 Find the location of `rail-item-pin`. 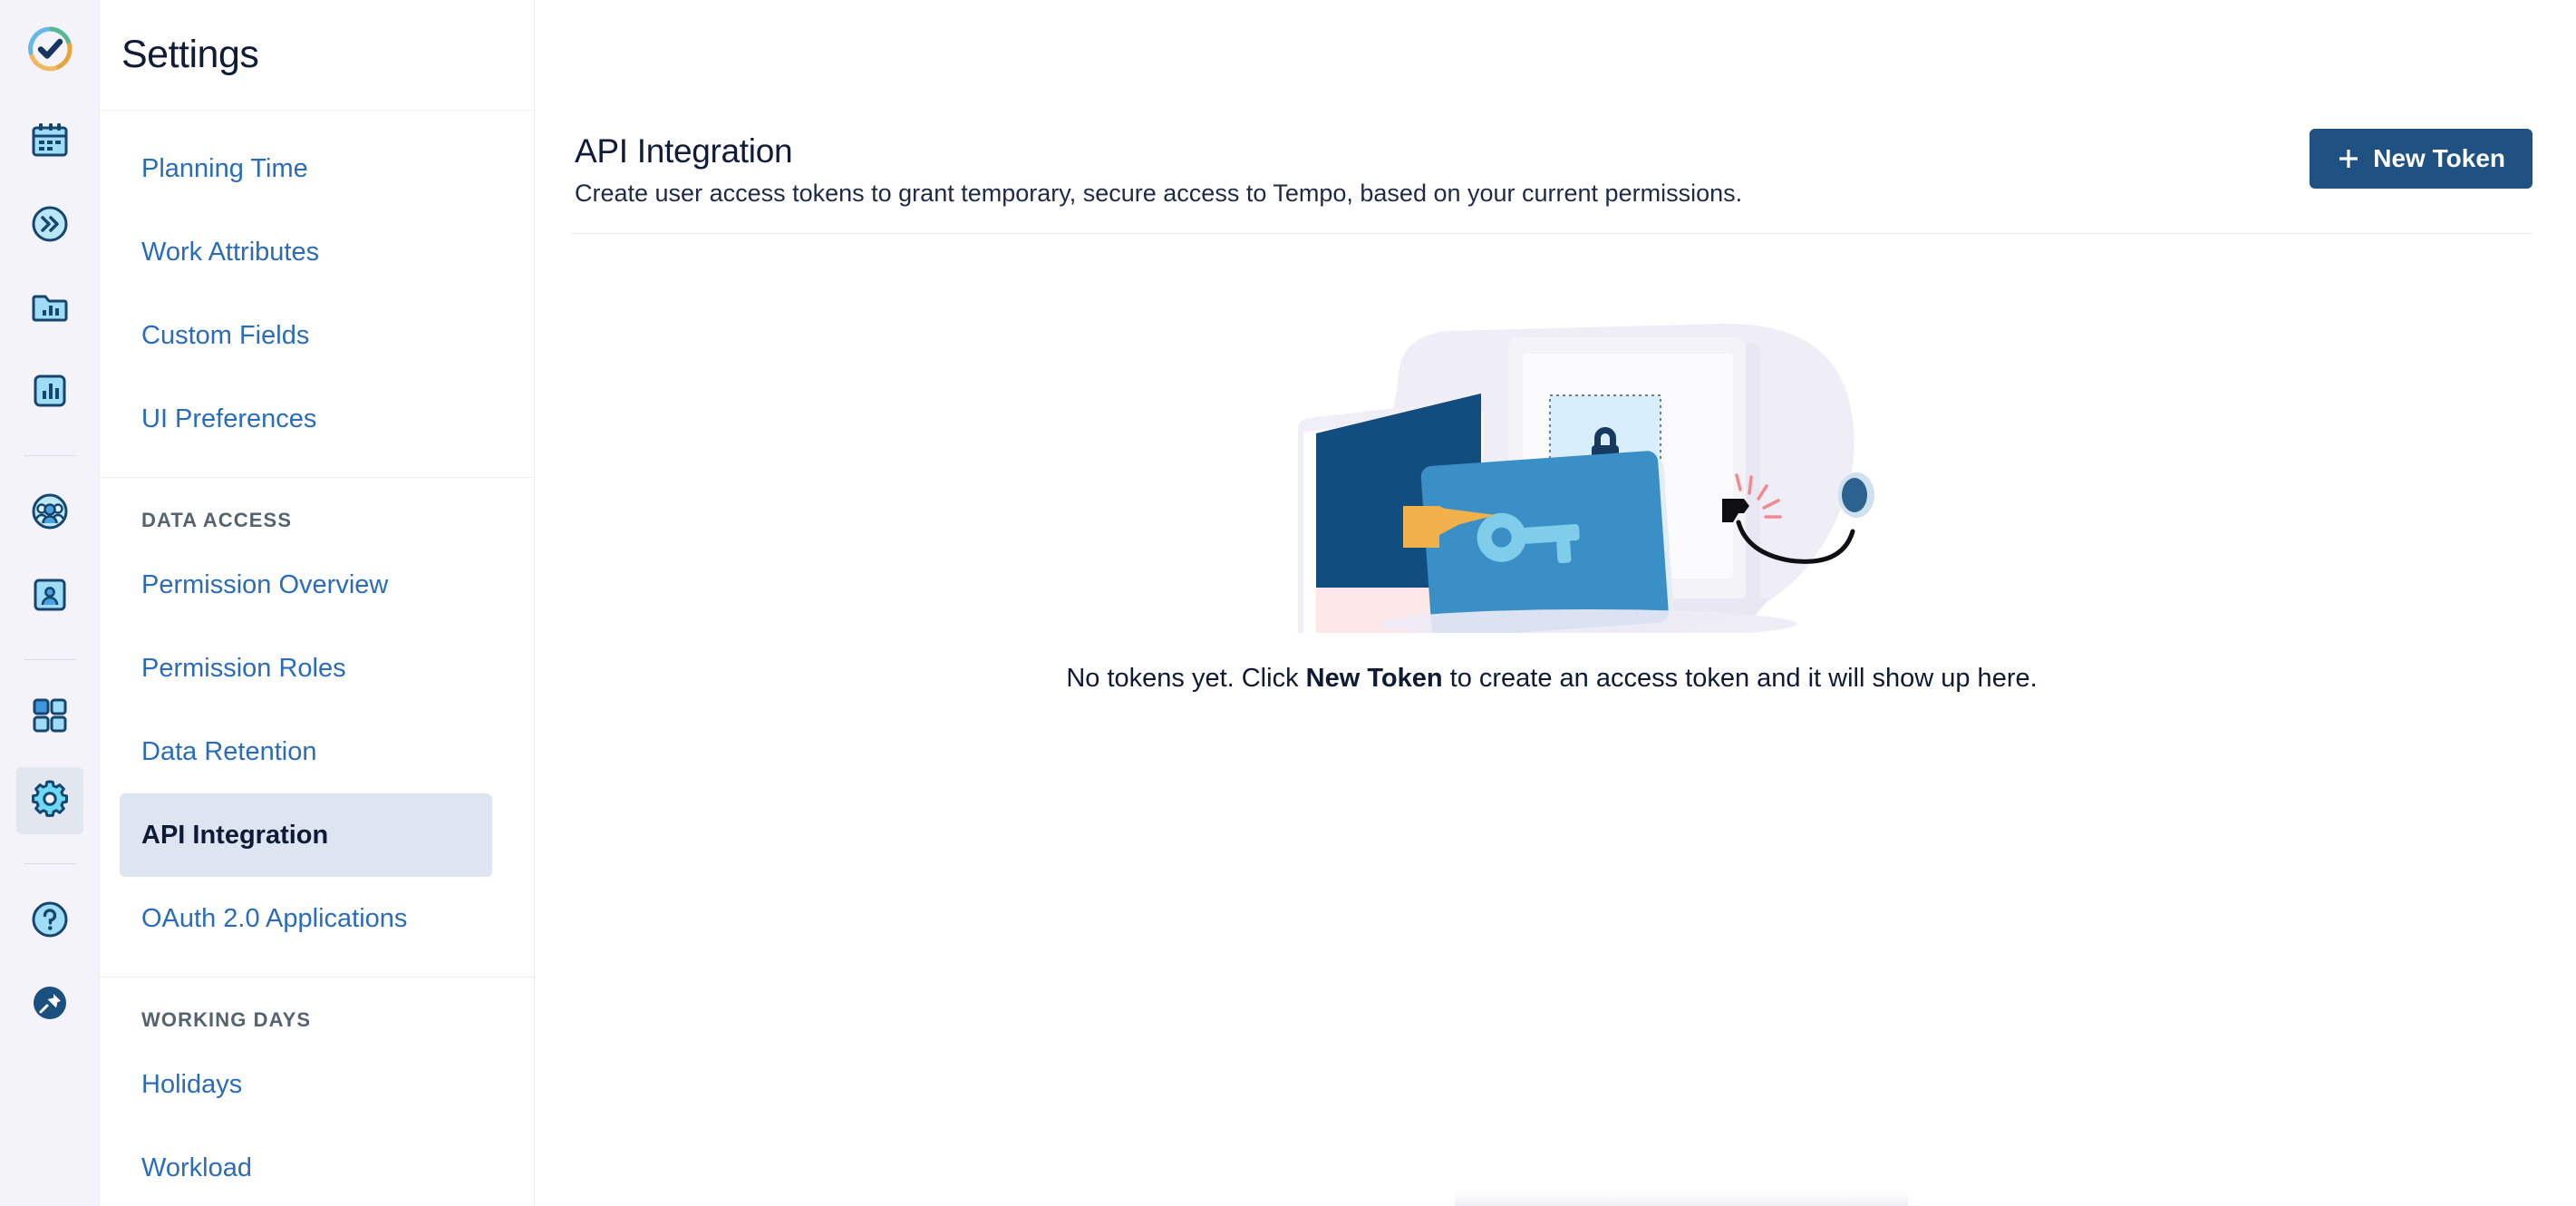

rail-item-pin is located at coordinates (49, 1005).